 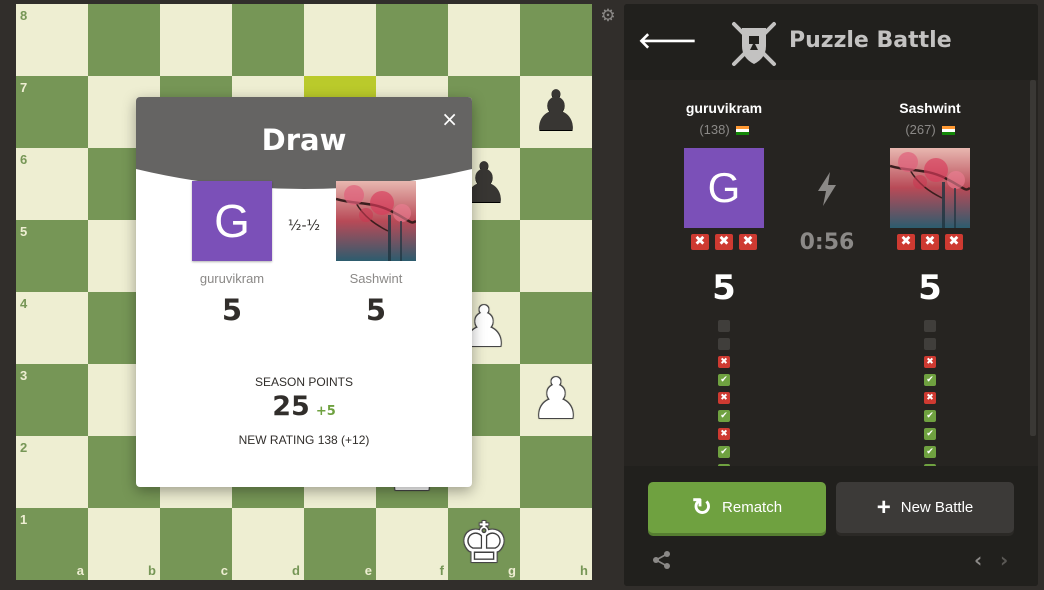 What do you see at coordinates (883, 507) in the screenshot?
I see `plus-icon: +` at bounding box center [883, 507].